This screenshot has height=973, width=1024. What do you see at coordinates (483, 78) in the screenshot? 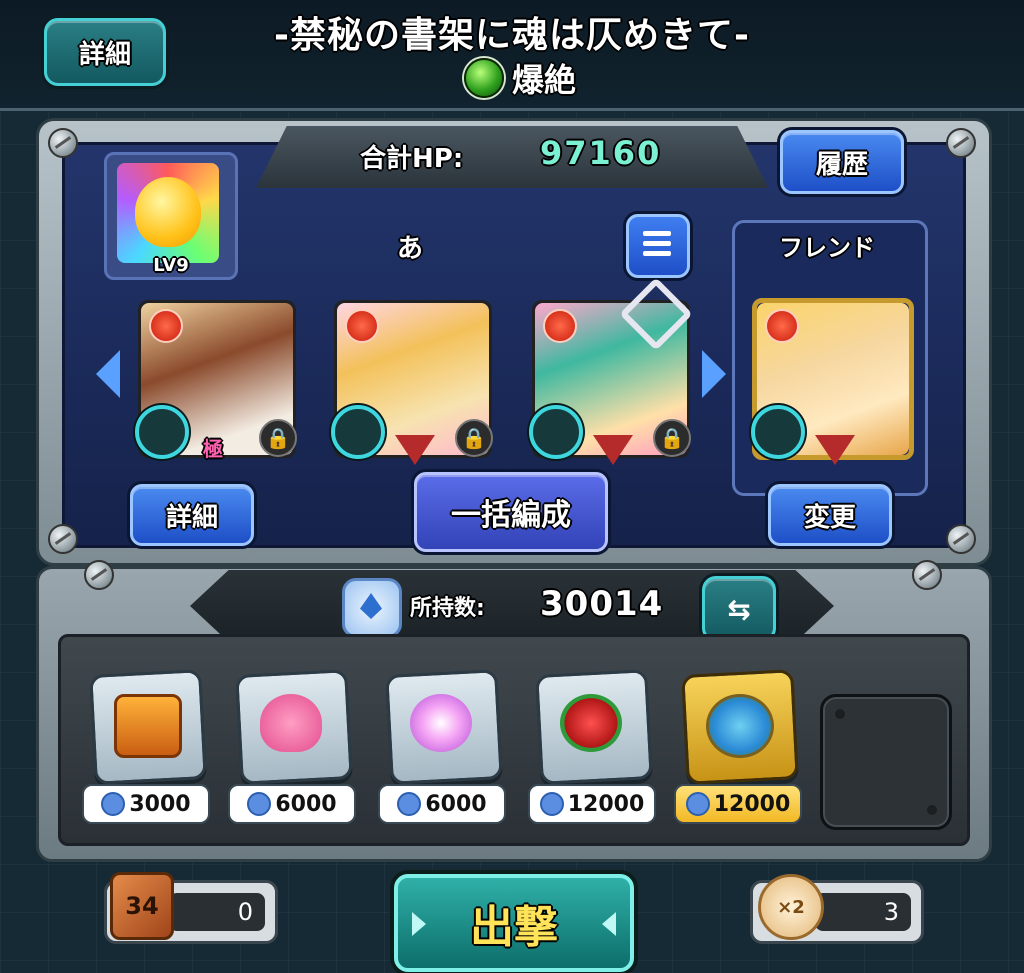
I see `wood-element-icon` at bounding box center [483, 78].